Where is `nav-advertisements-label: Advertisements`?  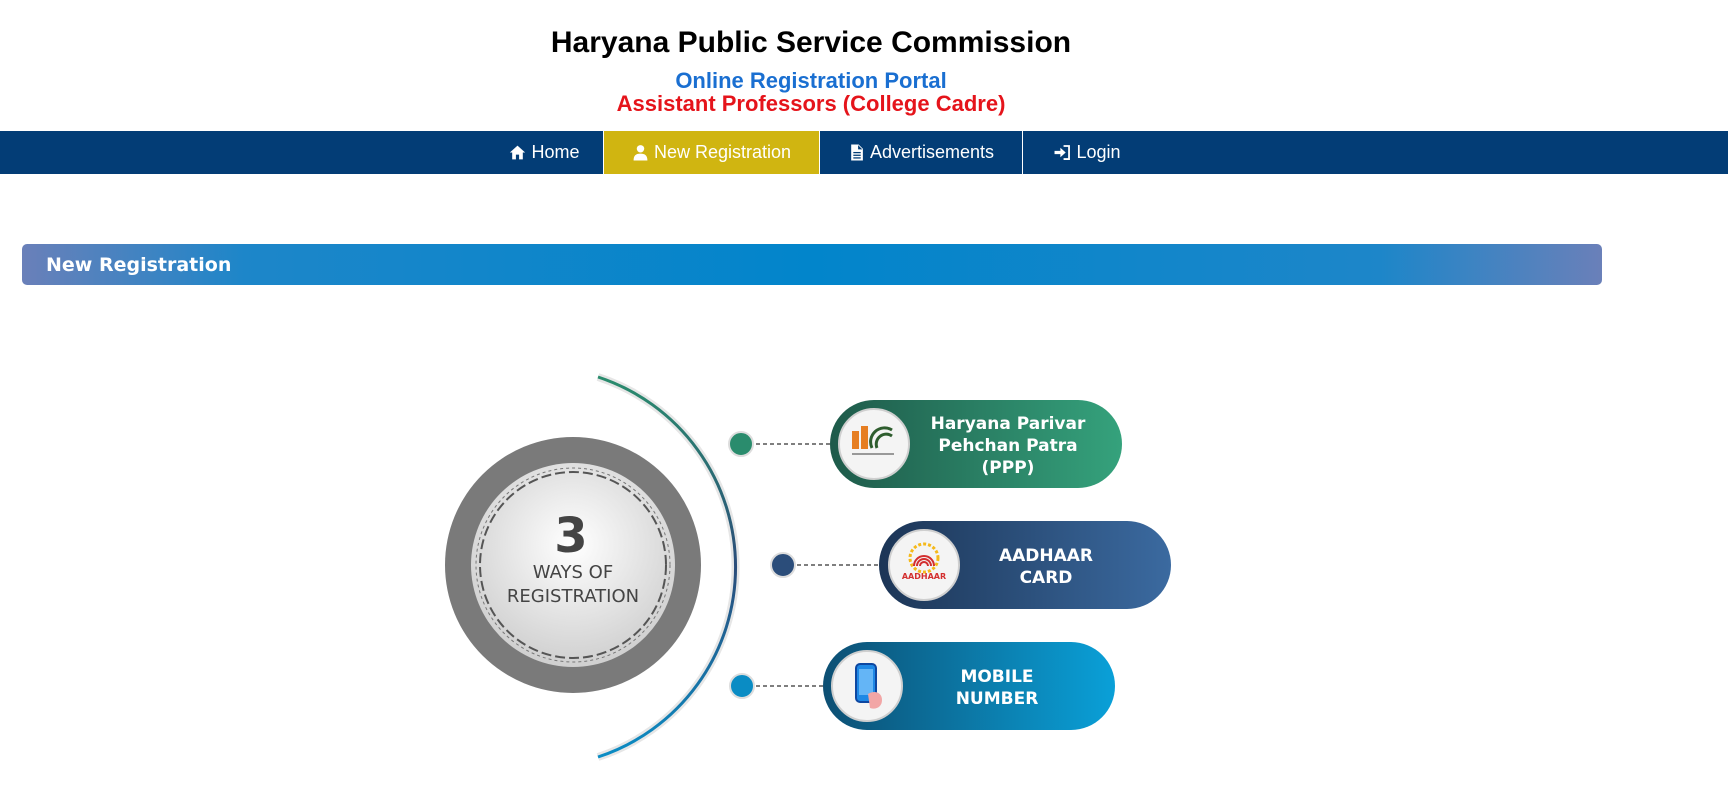 nav-advertisements-label: Advertisements is located at coordinates (932, 152).